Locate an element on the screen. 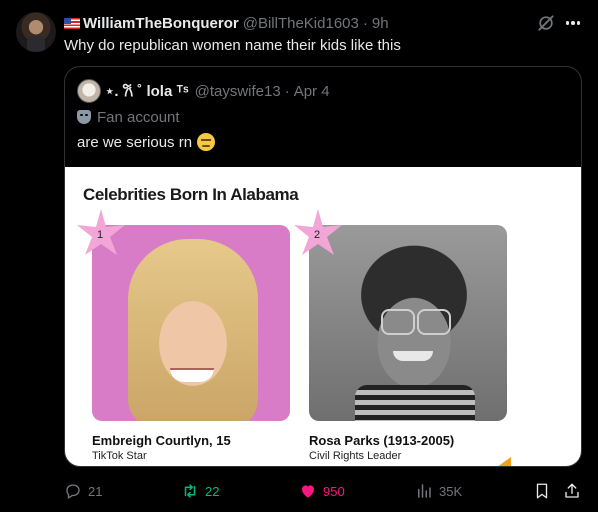  quoted-text: are we serious rn is located at coordinates (135, 142).